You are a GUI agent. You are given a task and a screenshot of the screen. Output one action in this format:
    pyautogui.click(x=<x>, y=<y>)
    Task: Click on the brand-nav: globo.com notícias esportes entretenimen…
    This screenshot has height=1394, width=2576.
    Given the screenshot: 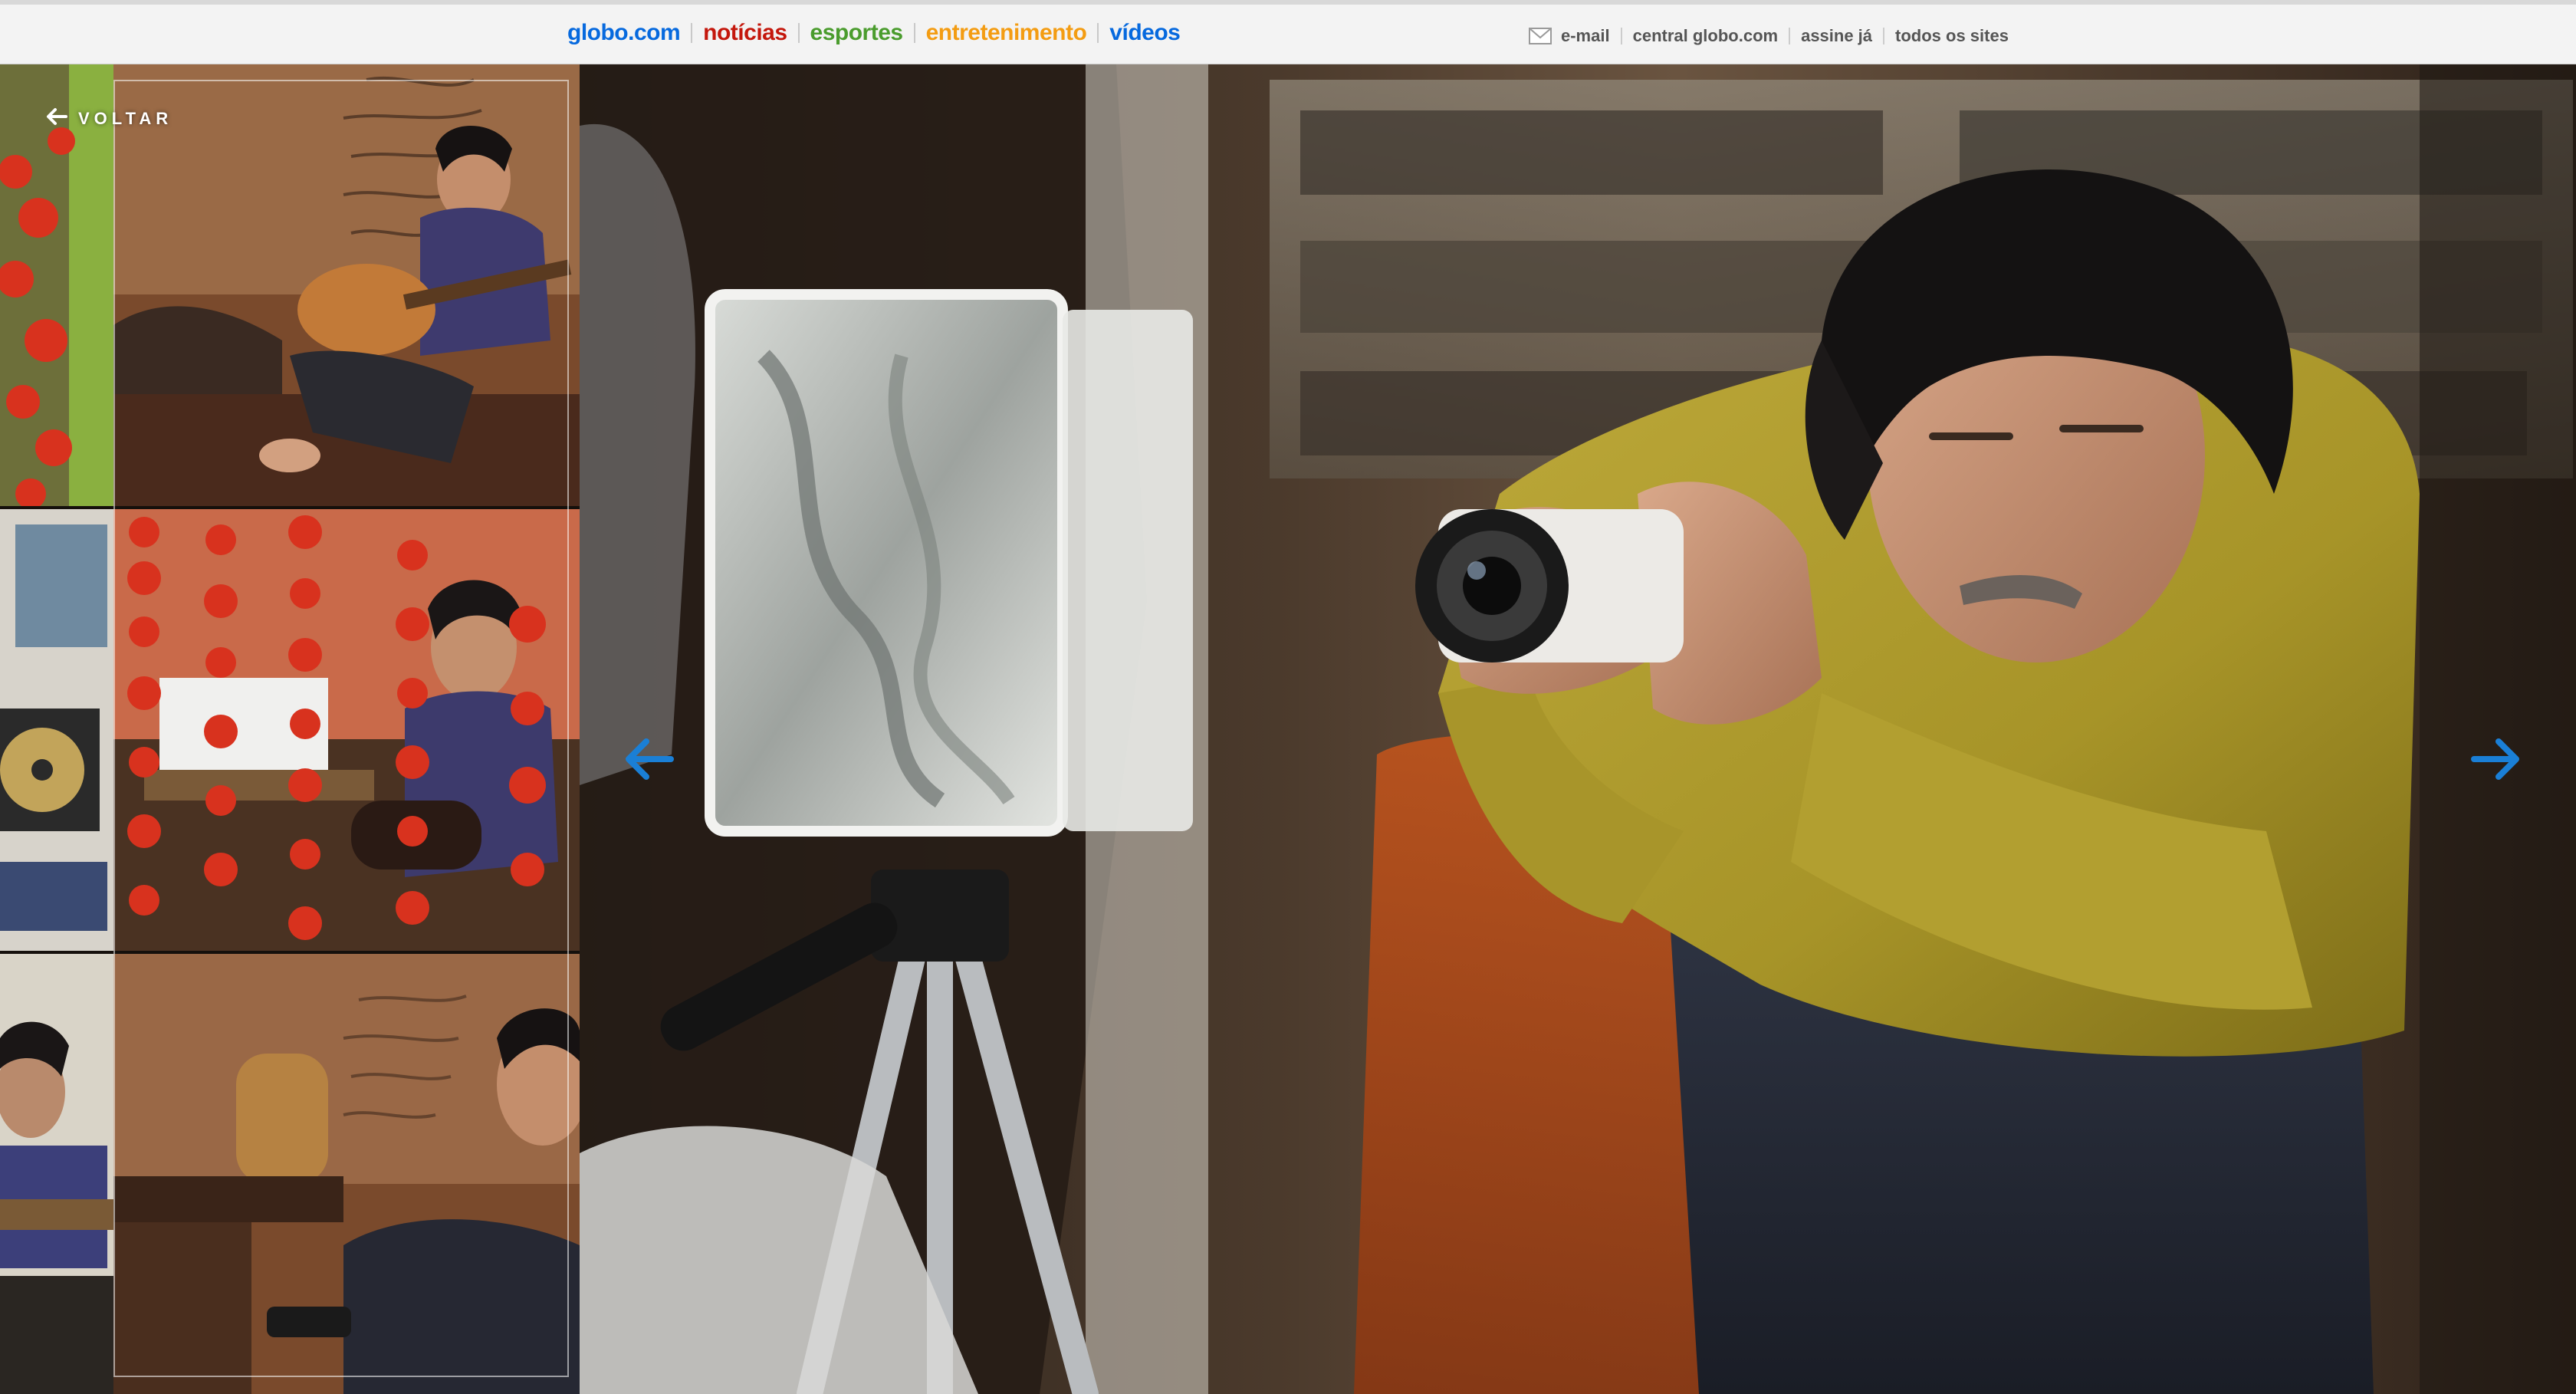 What is the action you would take?
    pyautogui.click(x=874, y=33)
    